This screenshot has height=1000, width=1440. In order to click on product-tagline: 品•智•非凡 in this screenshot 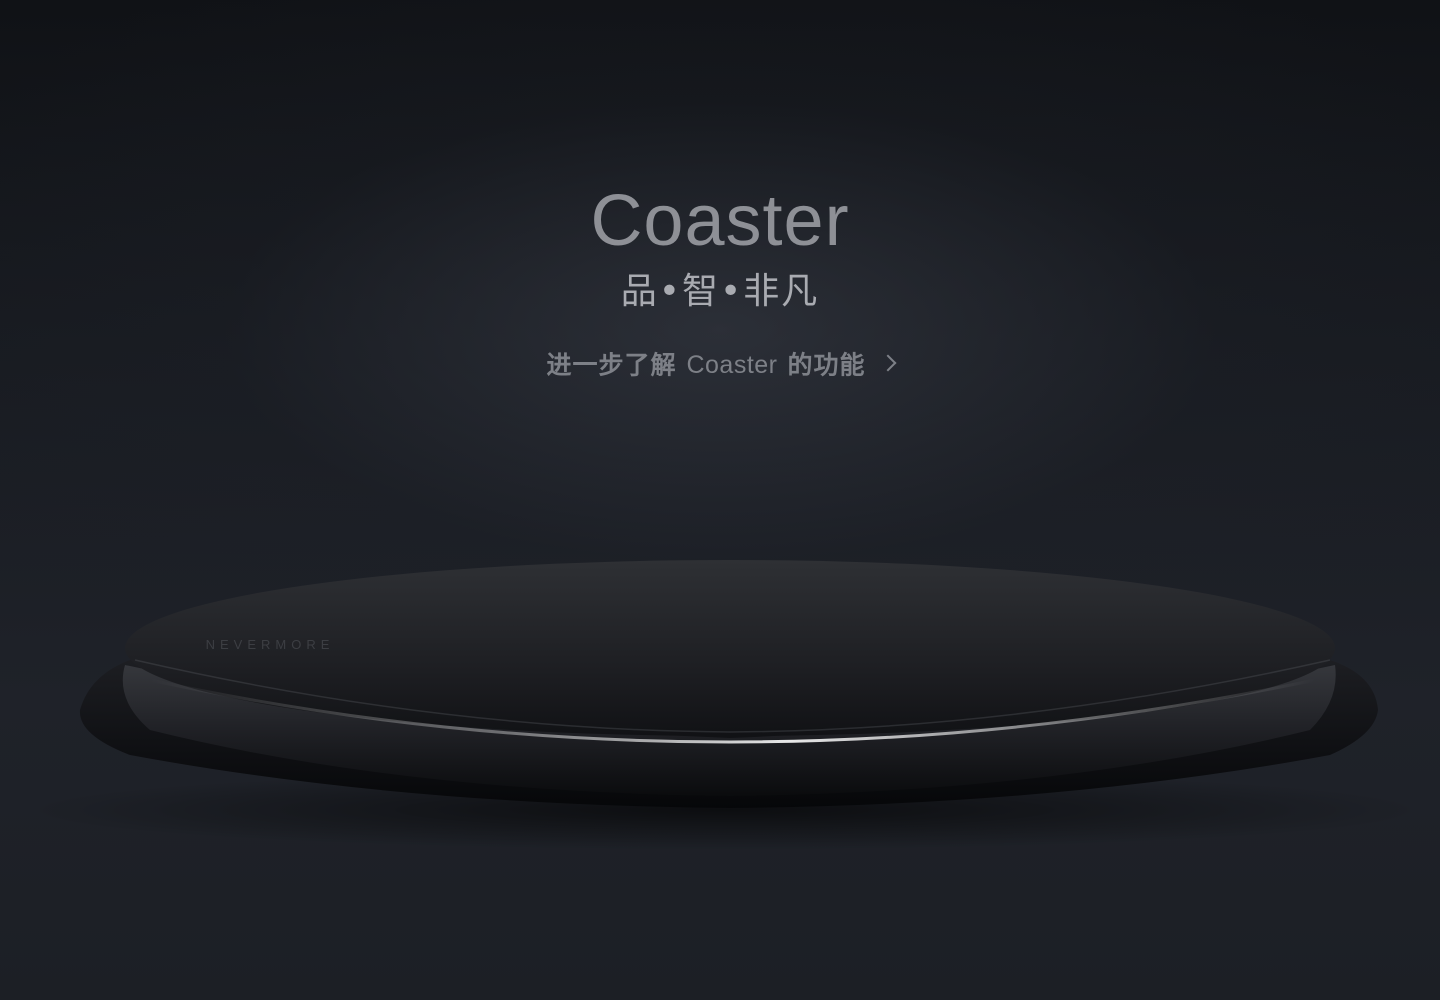, I will do `click(720, 291)`.